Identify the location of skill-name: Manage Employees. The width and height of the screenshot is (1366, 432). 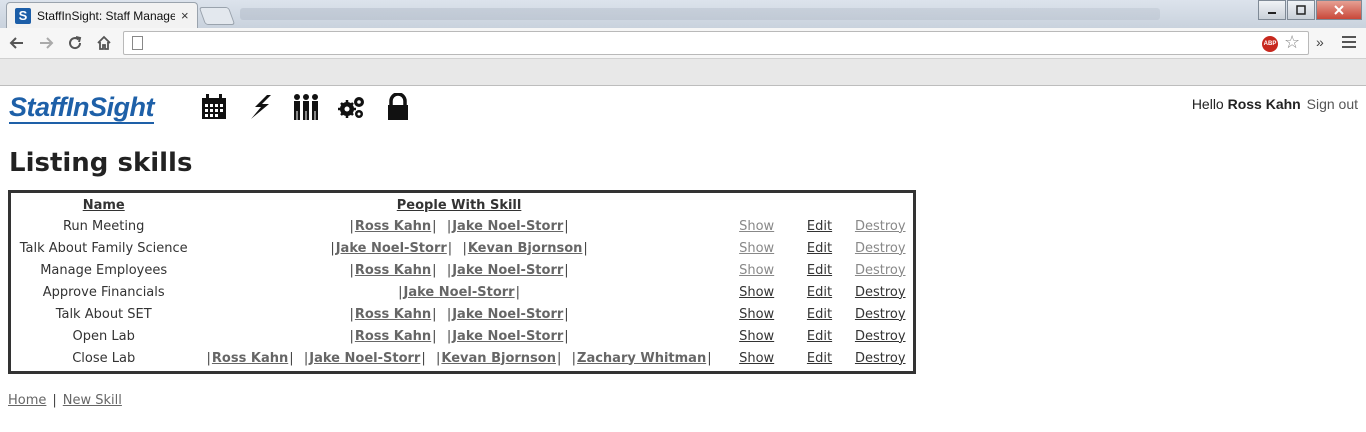
(104, 270).